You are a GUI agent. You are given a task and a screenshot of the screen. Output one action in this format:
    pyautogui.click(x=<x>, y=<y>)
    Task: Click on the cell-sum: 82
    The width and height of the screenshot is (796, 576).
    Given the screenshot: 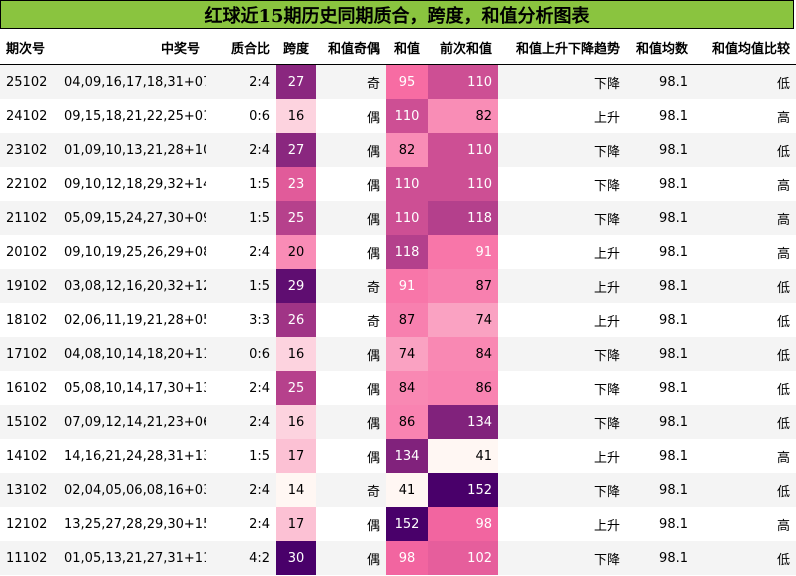 What is the action you would take?
    pyautogui.click(x=407, y=150)
    